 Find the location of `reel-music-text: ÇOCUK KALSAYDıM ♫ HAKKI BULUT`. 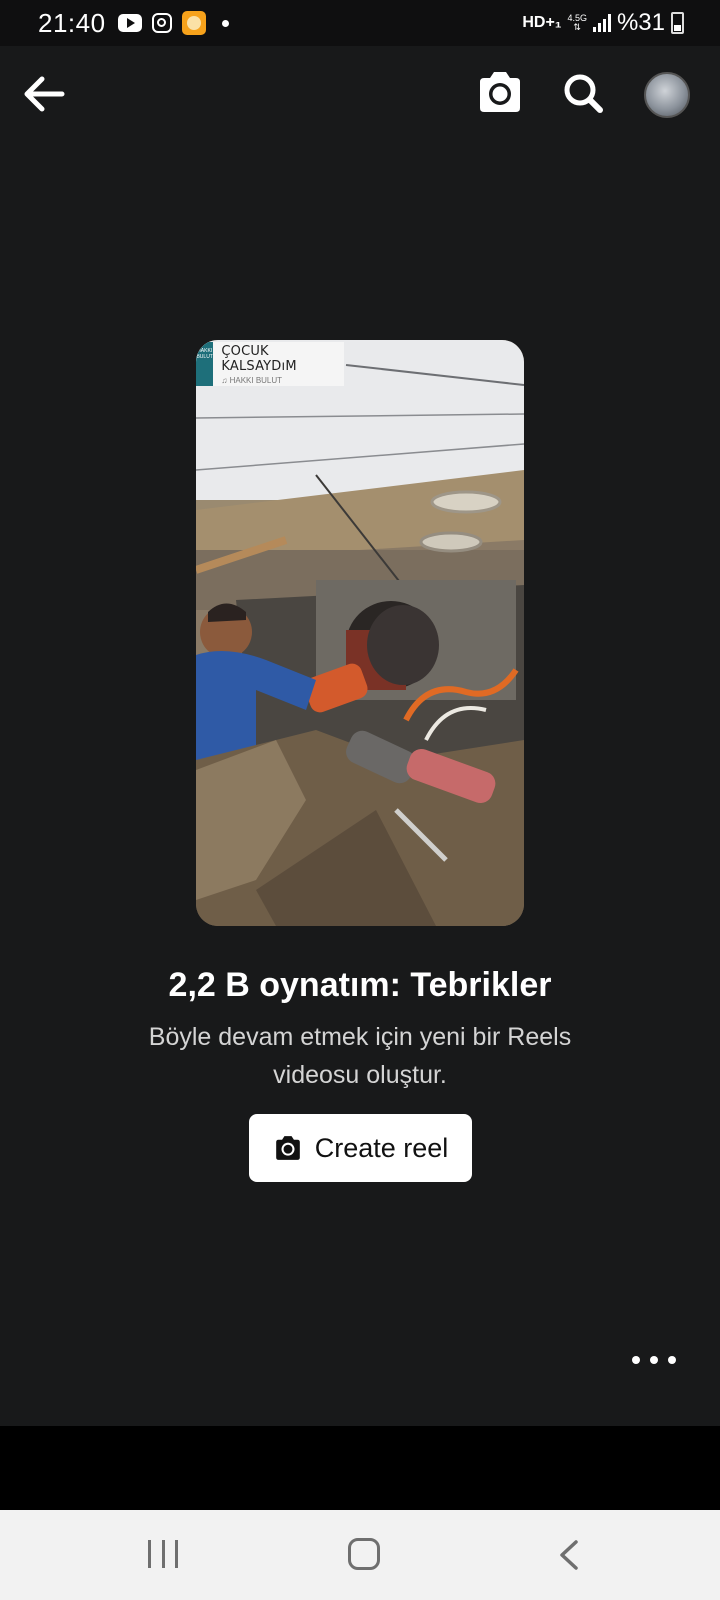

reel-music-text: ÇOCUK KALSAYDıM ♫ HAKKI BULUT is located at coordinates (278, 364).